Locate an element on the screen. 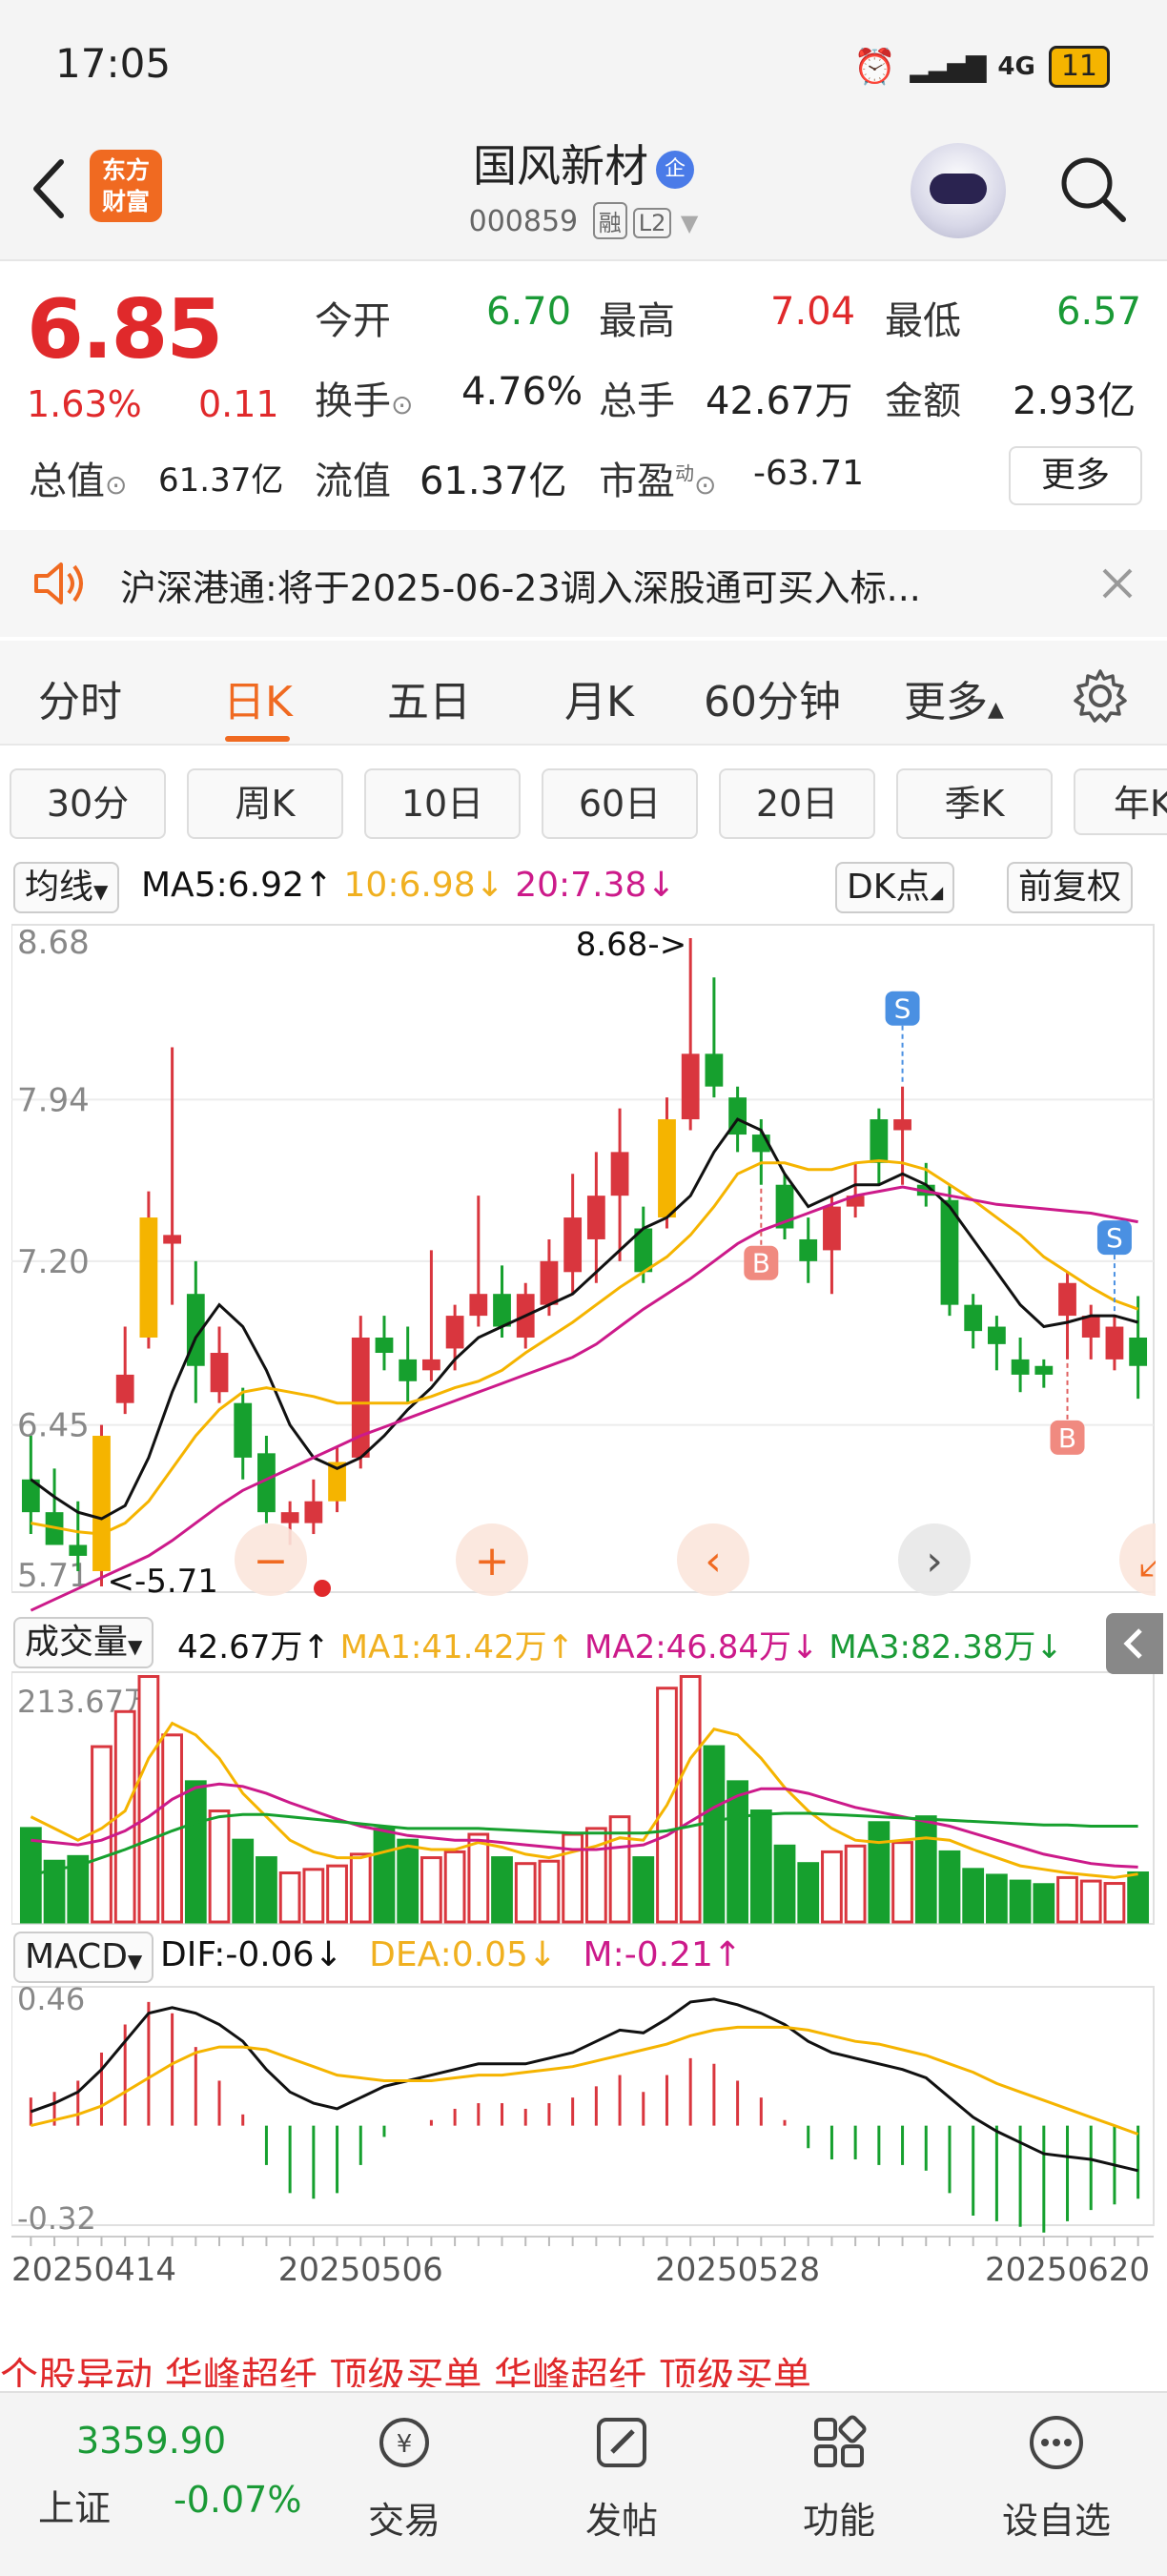 This screenshot has height=2576, width=1167. l2-tag: L2 is located at coordinates (652, 223).